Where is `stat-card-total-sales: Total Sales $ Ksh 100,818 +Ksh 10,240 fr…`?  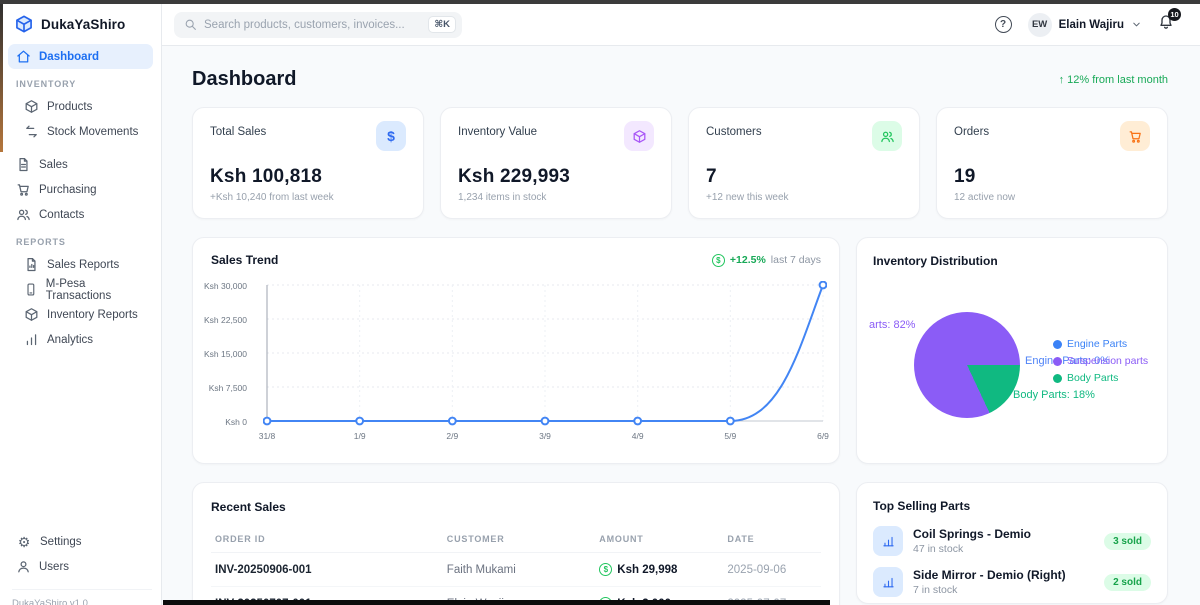 stat-card-total-sales: Total Sales $ Ksh 100,818 +Ksh 10,240 fr… is located at coordinates (308, 163).